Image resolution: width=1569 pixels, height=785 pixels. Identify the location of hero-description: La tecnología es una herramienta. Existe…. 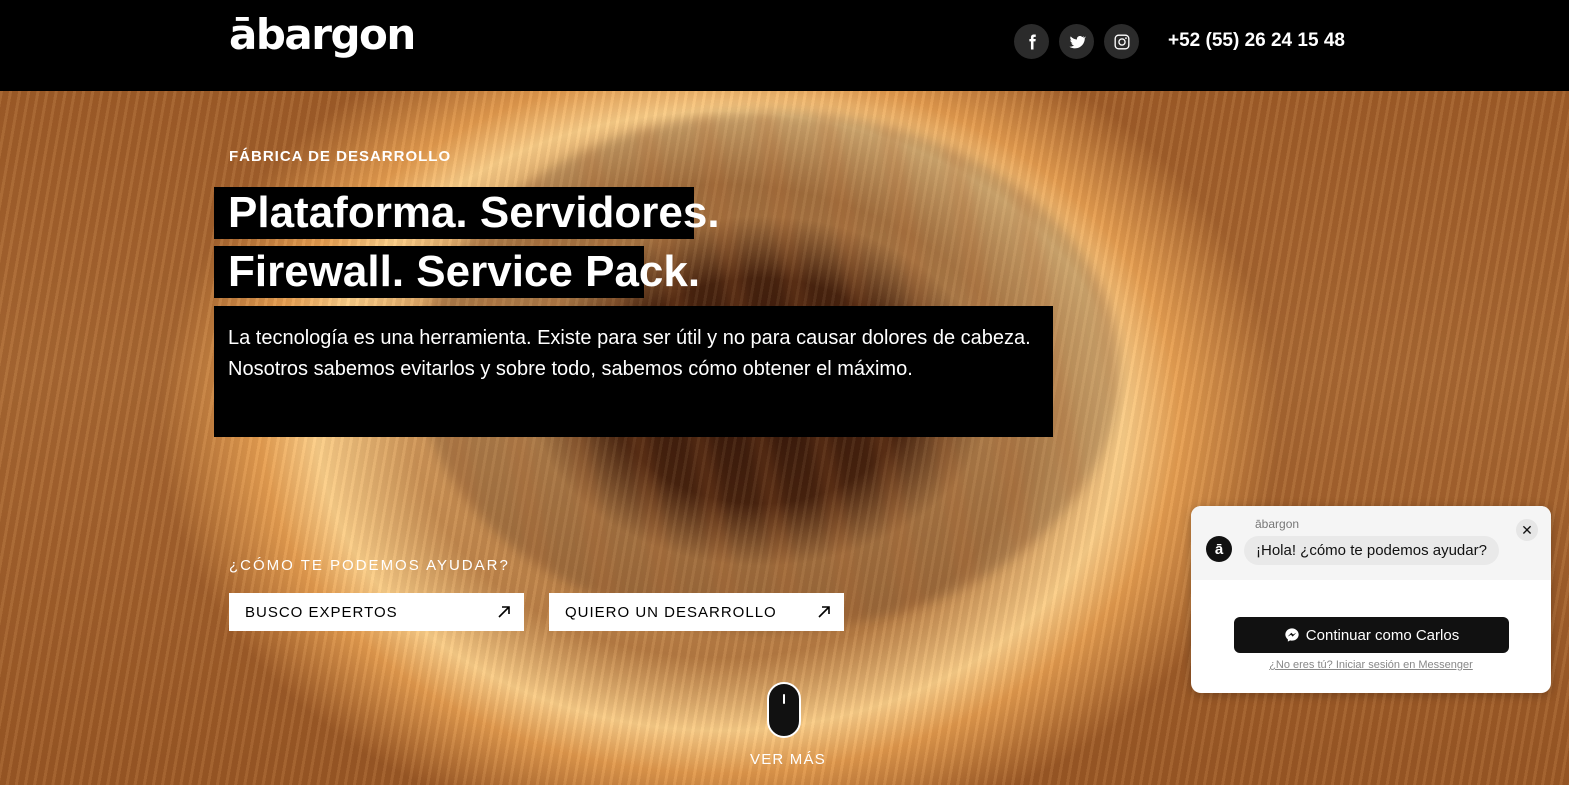
(633, 371).